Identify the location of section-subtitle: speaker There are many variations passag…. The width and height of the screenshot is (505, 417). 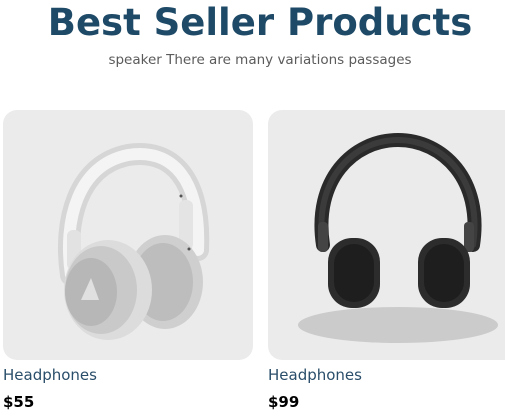
(260, 60).